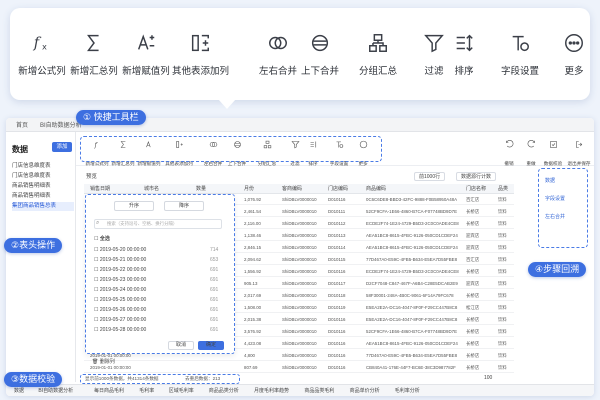  Describe the element at coordinates (520, 55) in the screenshot. I see `field-settings-button: 字段设置` at that location.